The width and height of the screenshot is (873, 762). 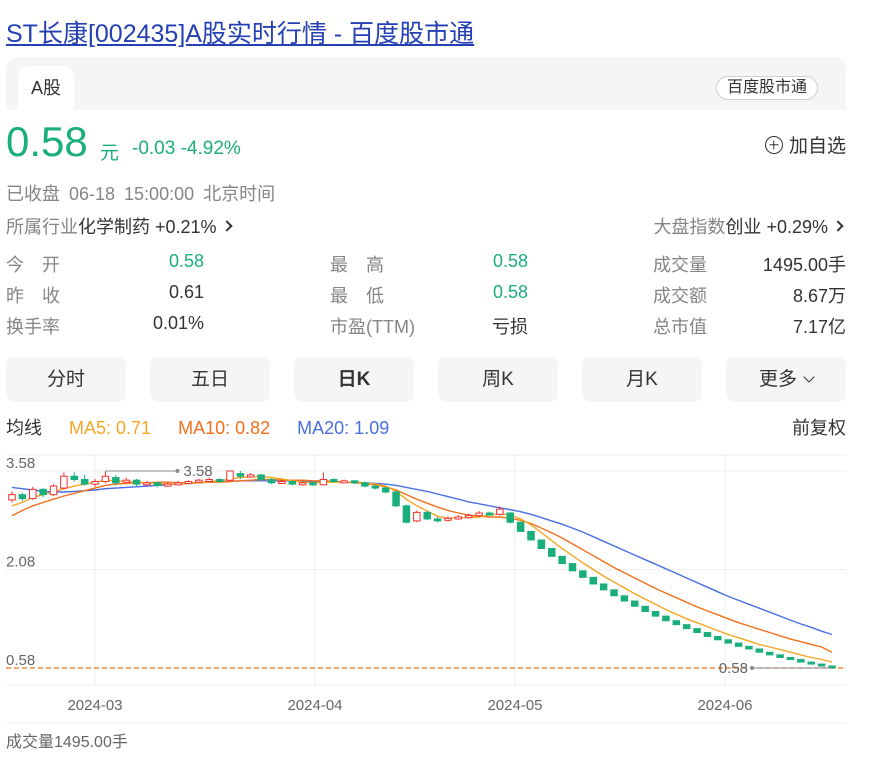 What do you see at coordinates (20, 660) in the screenshot?
I see `y-tick-label: 0.58` at bounding box center [20, 660].